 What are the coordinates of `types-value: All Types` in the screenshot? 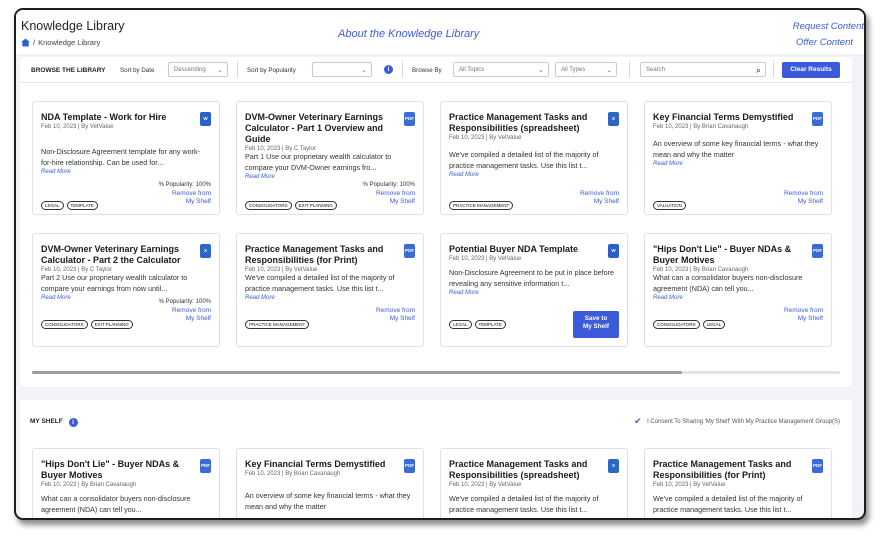 It's located at (573, 70).